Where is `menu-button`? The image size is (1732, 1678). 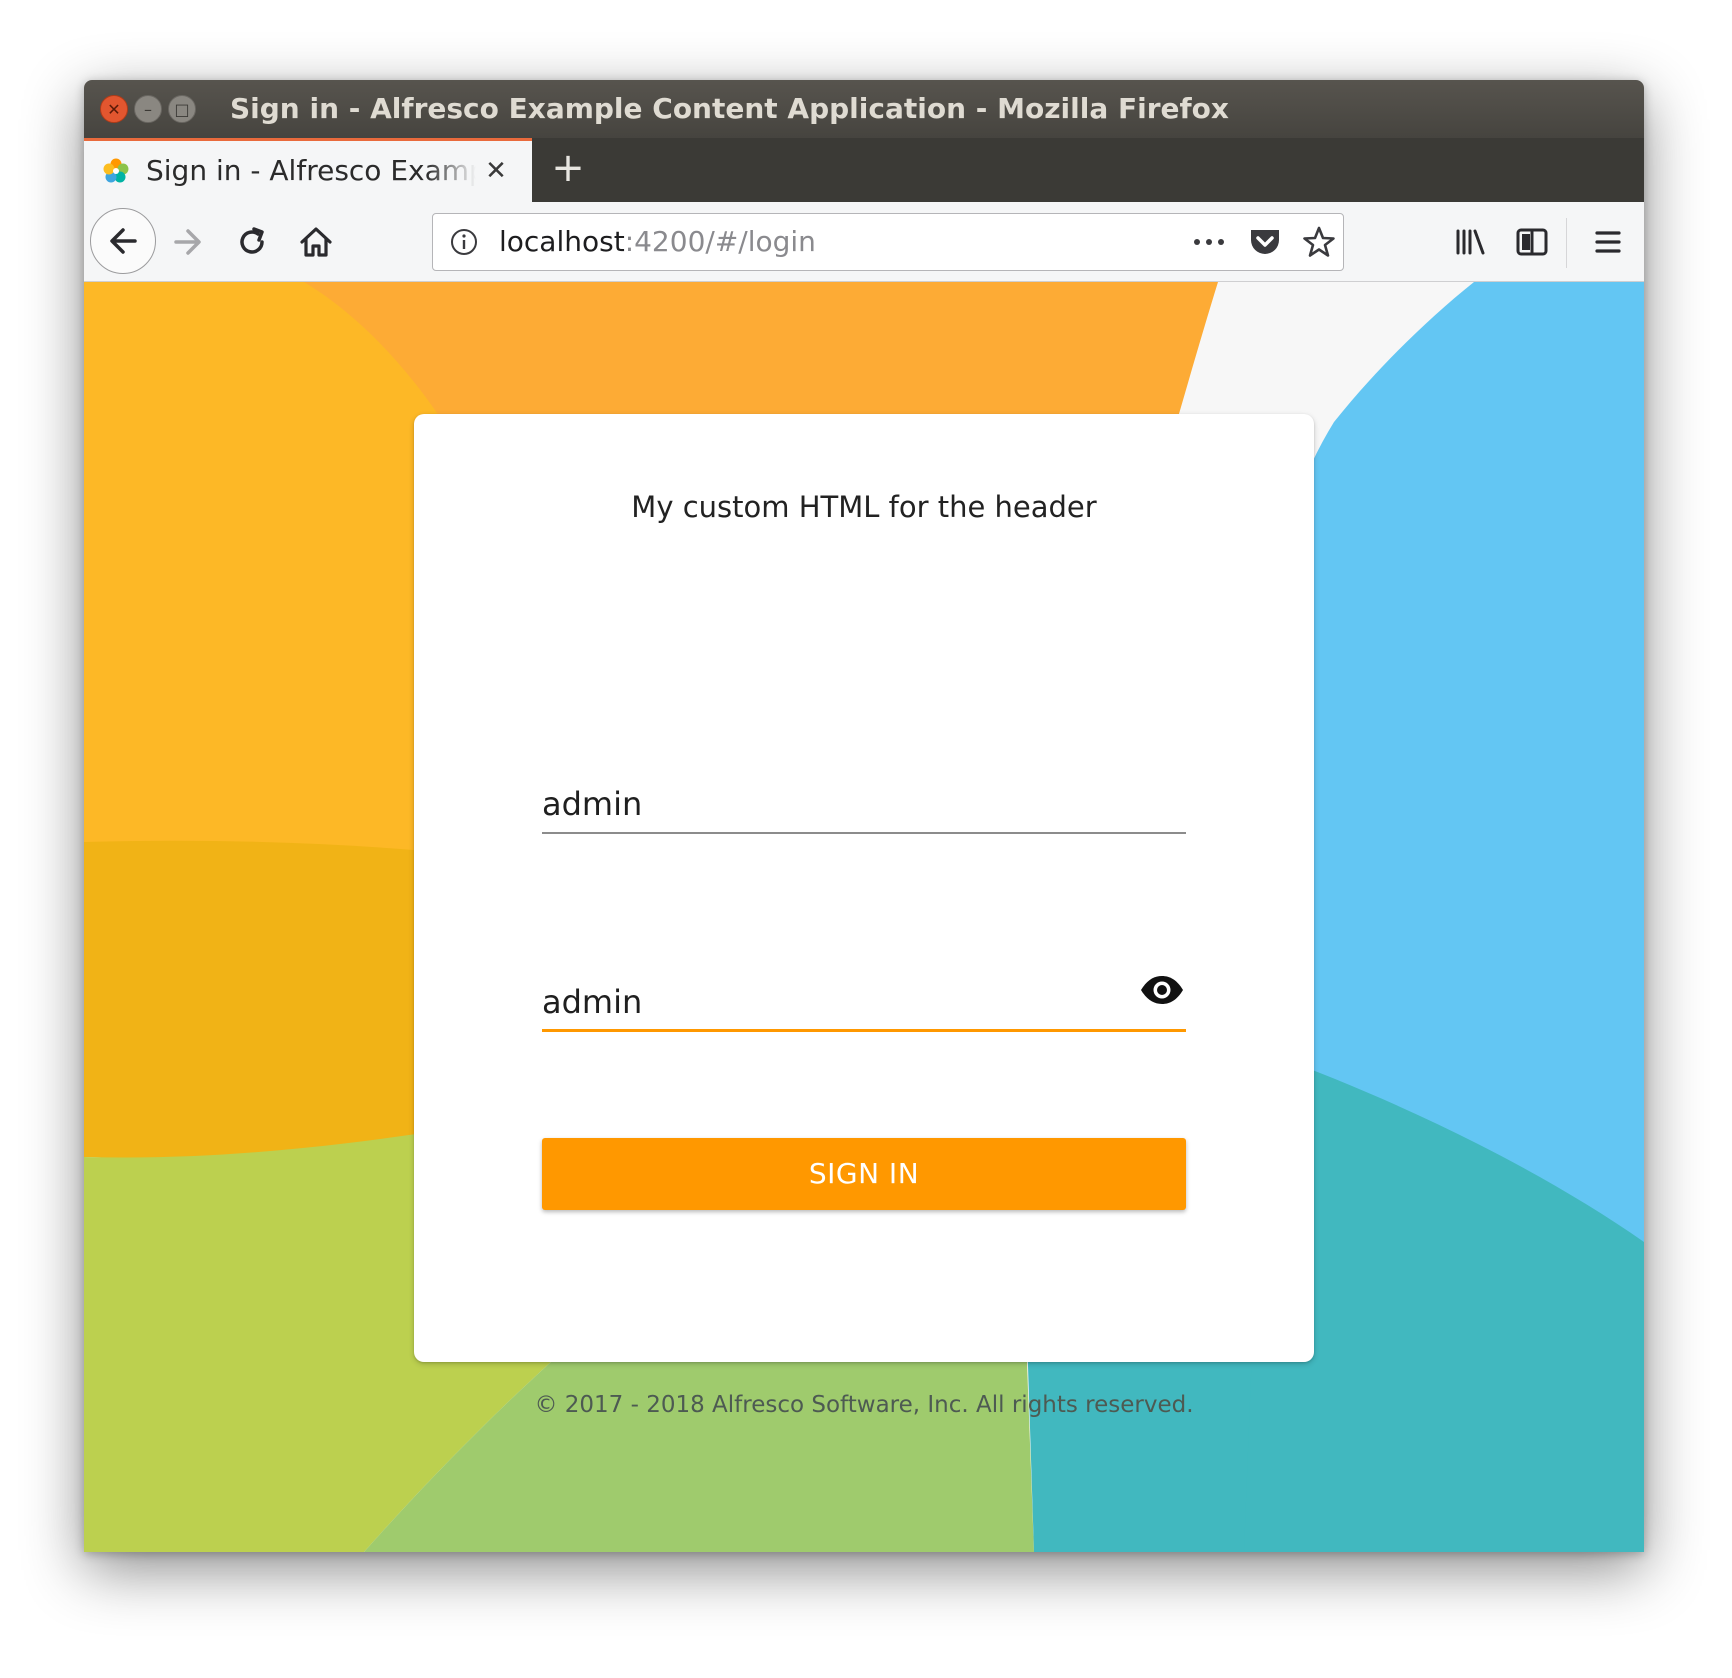 menu-button is located at coordinates (1608, 242).